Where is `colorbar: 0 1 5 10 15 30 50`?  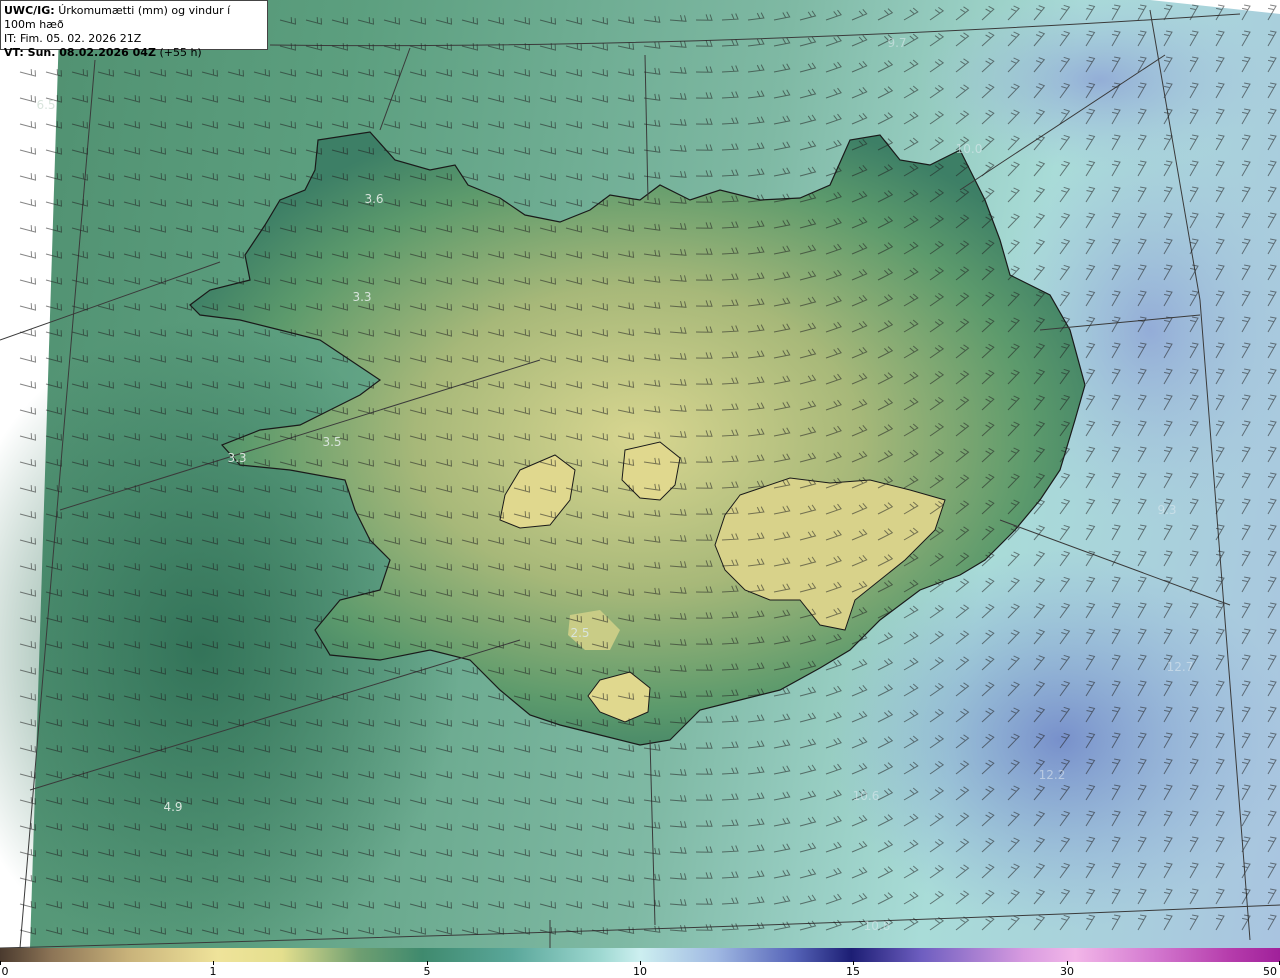
colorbar: 0 1 5 10 15 30 50 is located at coordinates (640, 963).